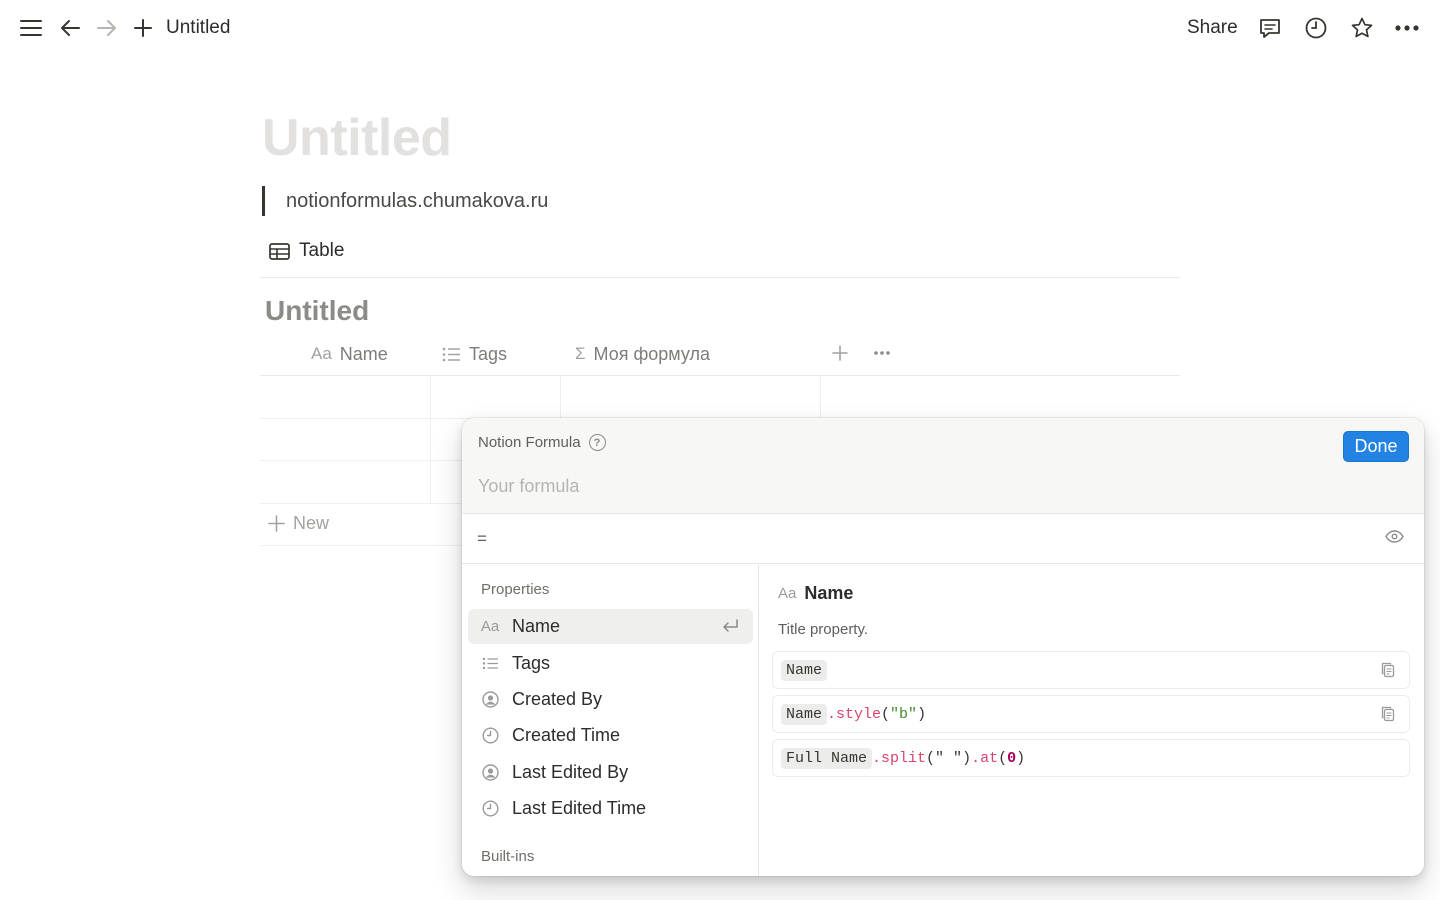 Image resolution: width=1440 pixels, height=900 pixels. What do you see at coordinates (405, 201) in the screenshot?
I see `quote-block: notionformulas.chumakova.ru` at bounding box center [405, 201].